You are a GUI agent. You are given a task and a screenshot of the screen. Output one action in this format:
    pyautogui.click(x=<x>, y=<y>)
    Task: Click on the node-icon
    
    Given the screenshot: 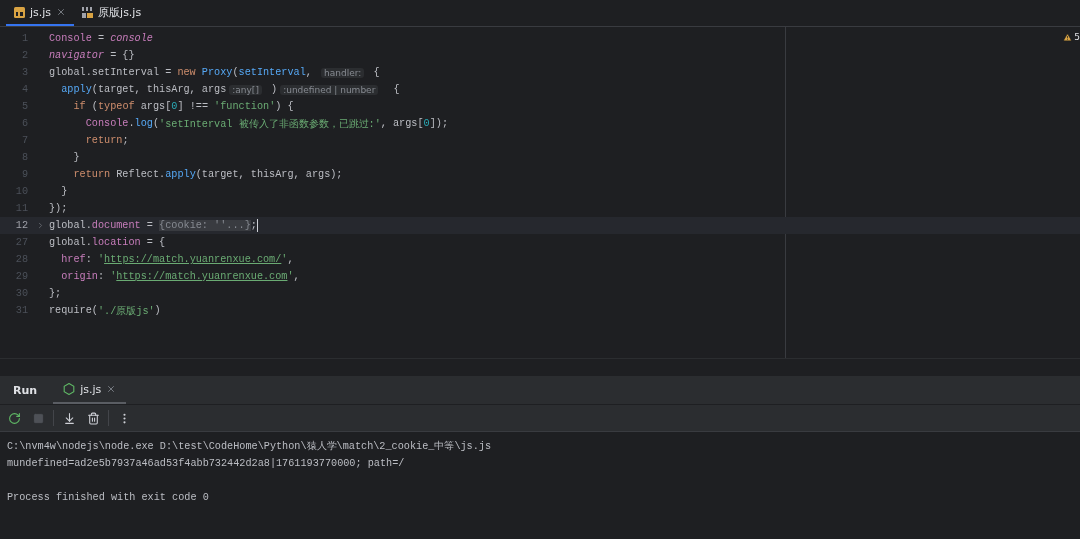 What is the action you would take?
    pyautogui.click(x=69, y=389)
    